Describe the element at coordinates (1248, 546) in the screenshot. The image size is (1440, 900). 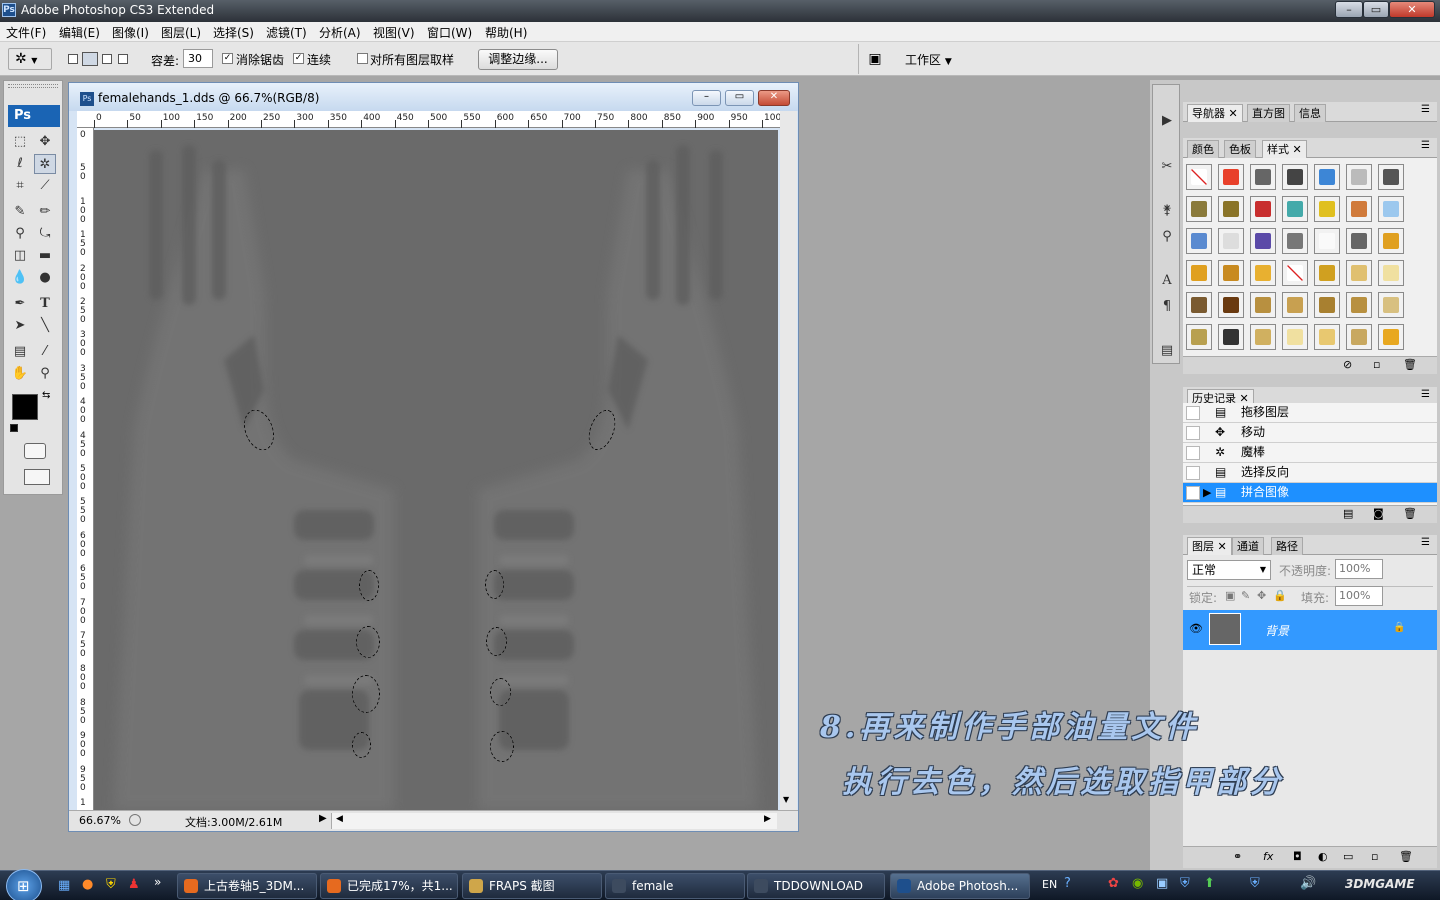
I see `tab-channels: 通道` at that location.